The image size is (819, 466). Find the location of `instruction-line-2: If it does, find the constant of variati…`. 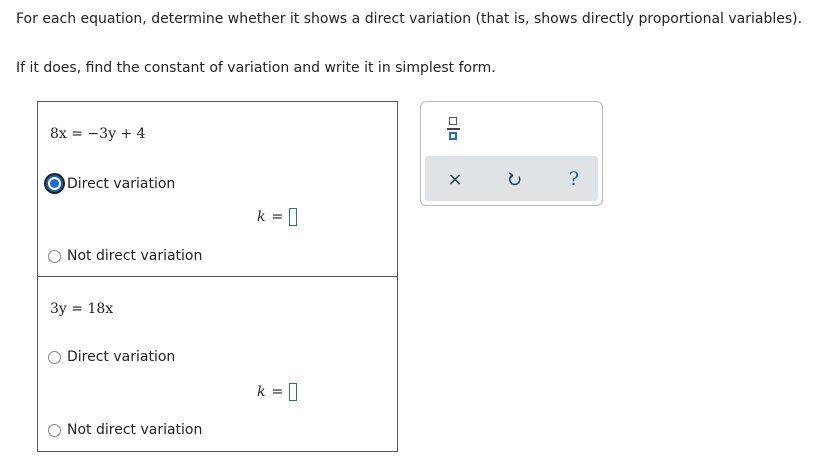

instruction-line-2: If it does, find the constant of variati… is located at coordinates (256, 68).